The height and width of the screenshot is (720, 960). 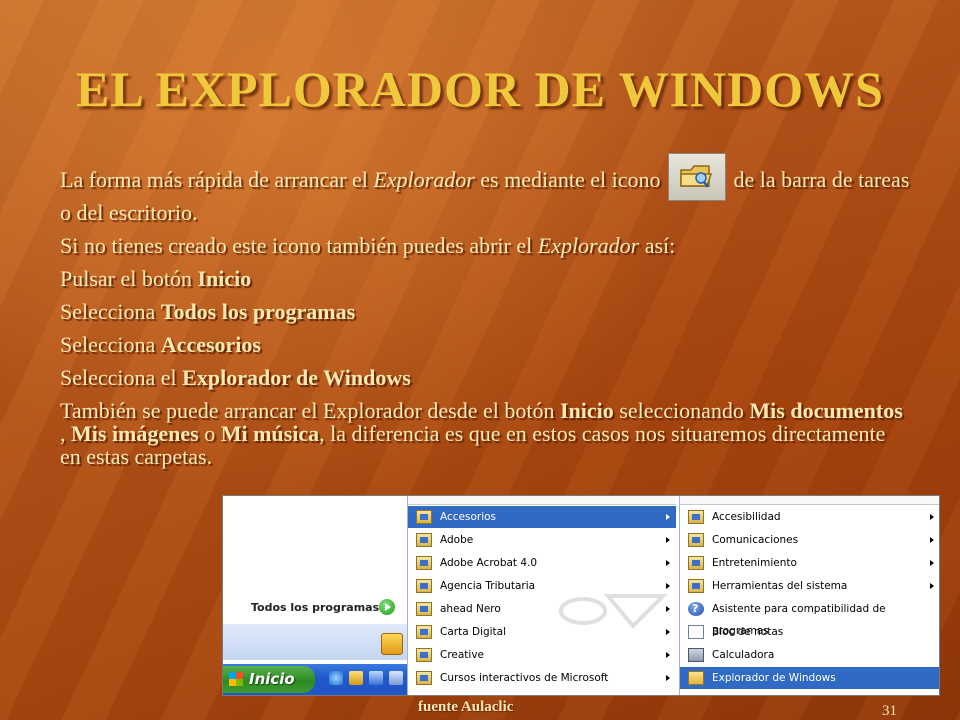 What do you see at coordinates (746, 517) in the screenshot?
I see `menu-item-label: Accesibilidad` at bounding box center [746, 517].